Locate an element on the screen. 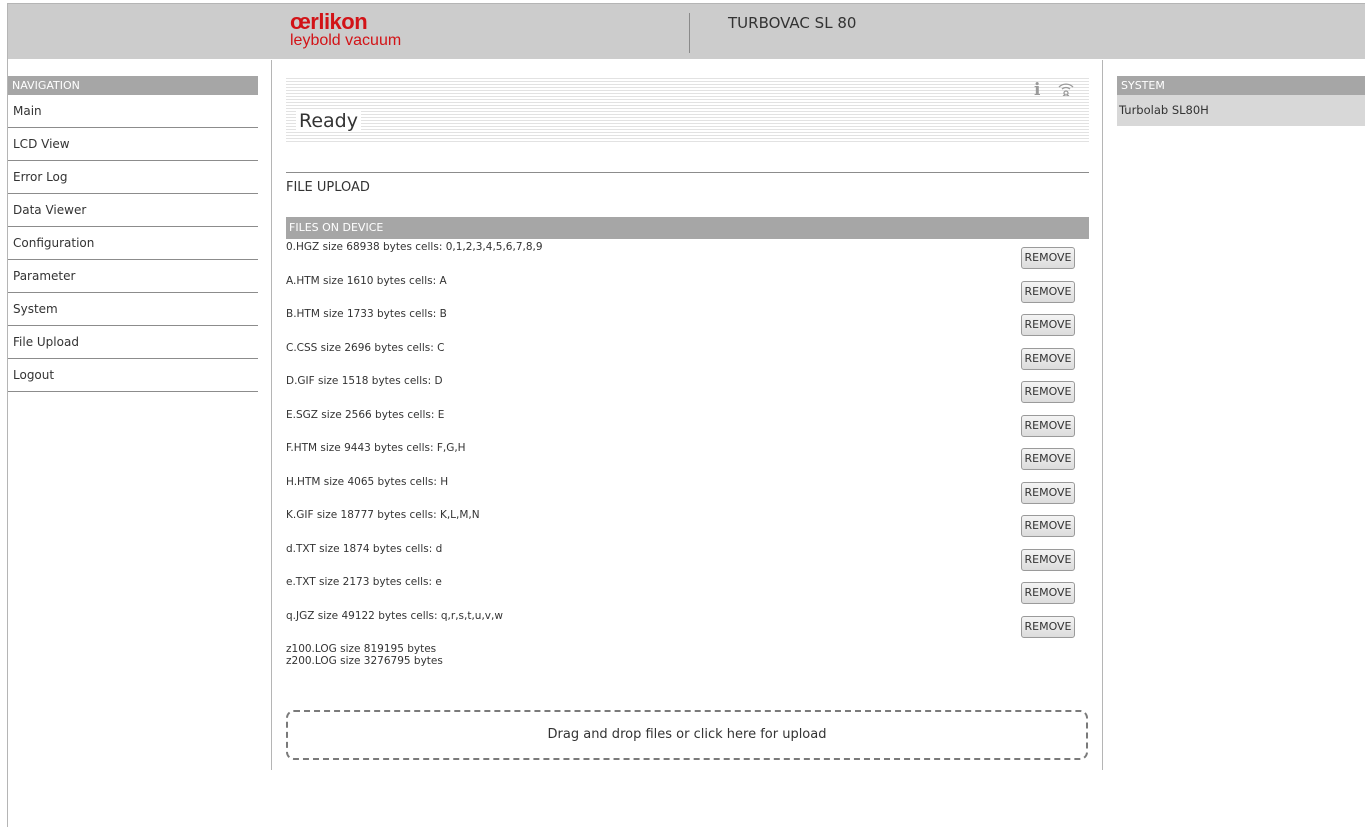  wifi-signal-icon is located at coordinates (1066, 89).